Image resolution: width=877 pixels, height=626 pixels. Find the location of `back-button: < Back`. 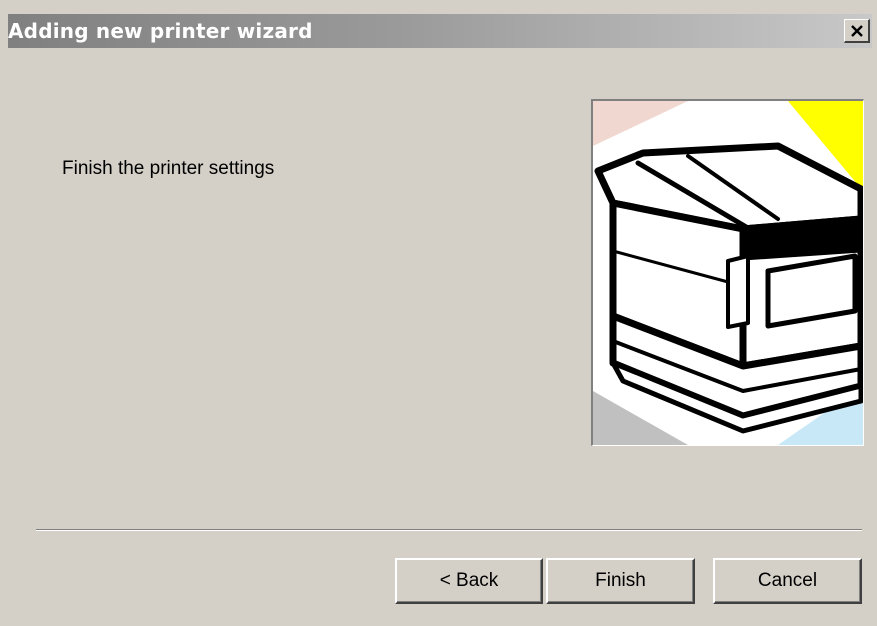

back-button: < Back is located at coordinates (469, 581).